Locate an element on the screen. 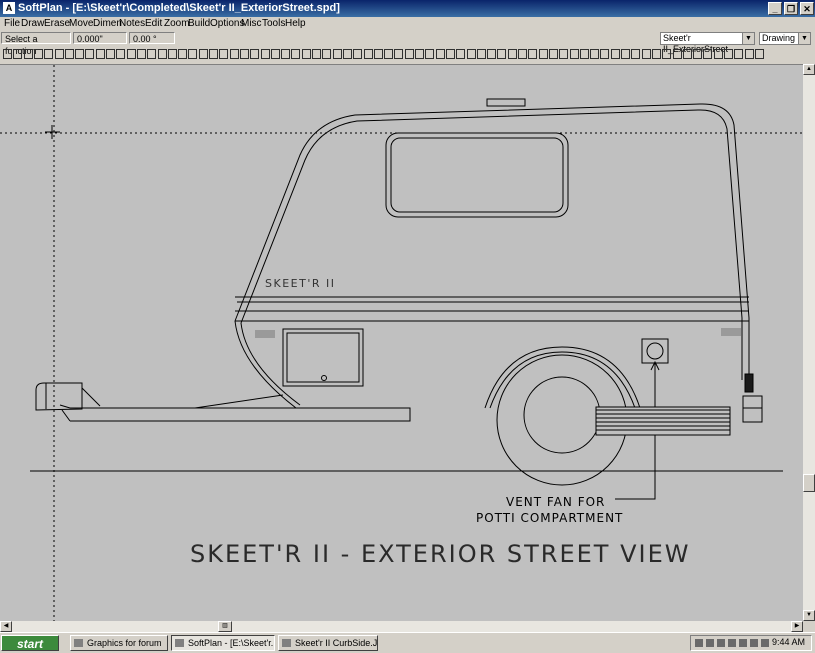 The image size is (815, 653). menu-erase: Erase is located at coordinates (57, 23).